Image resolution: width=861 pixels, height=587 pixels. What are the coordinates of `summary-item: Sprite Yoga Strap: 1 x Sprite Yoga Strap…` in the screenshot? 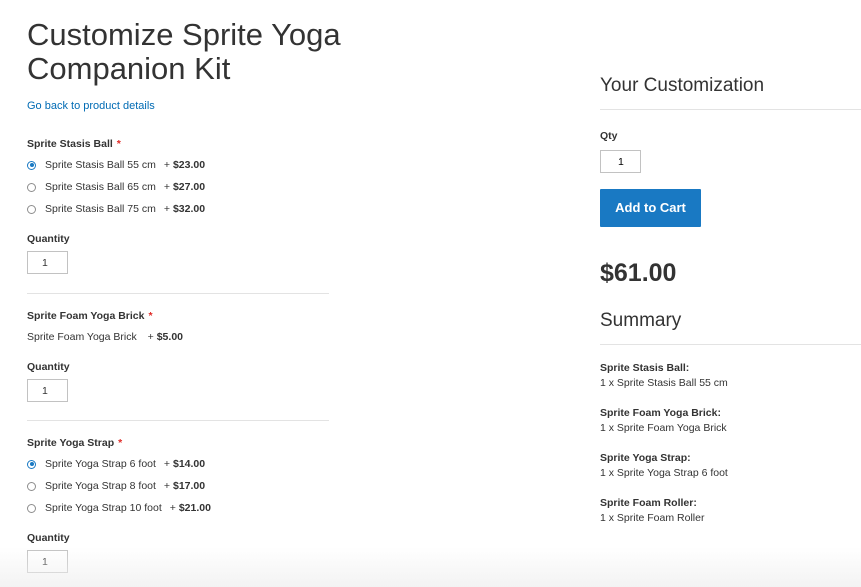 It's located at (725, 466).